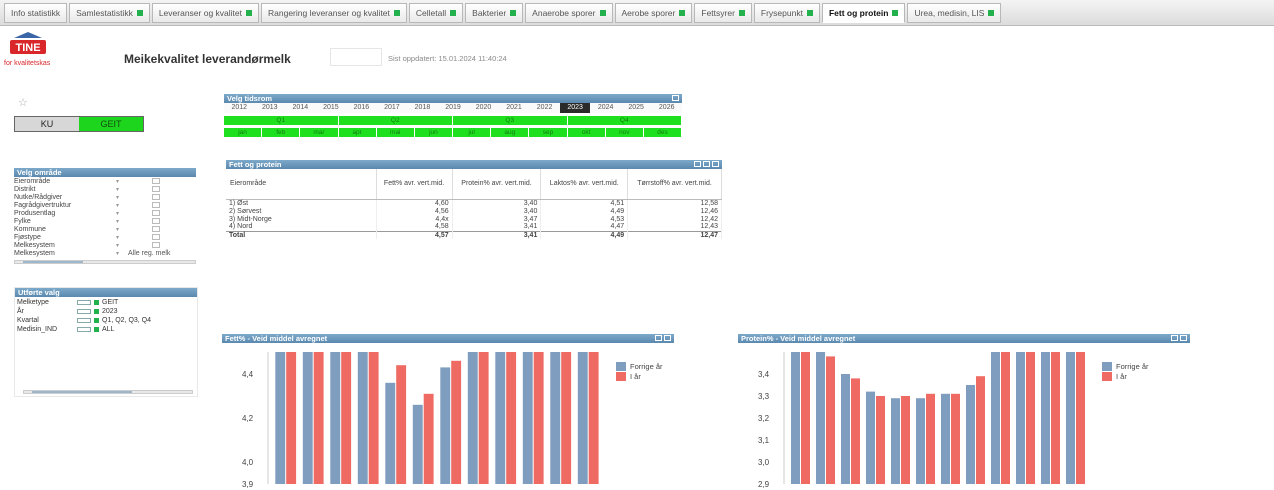 The height and width of the screenshot is (490, 1274). Describe the element at coordinates (105, 189) in the screenshot. I see `area-filter-row: Distrikt ▾` at that location.